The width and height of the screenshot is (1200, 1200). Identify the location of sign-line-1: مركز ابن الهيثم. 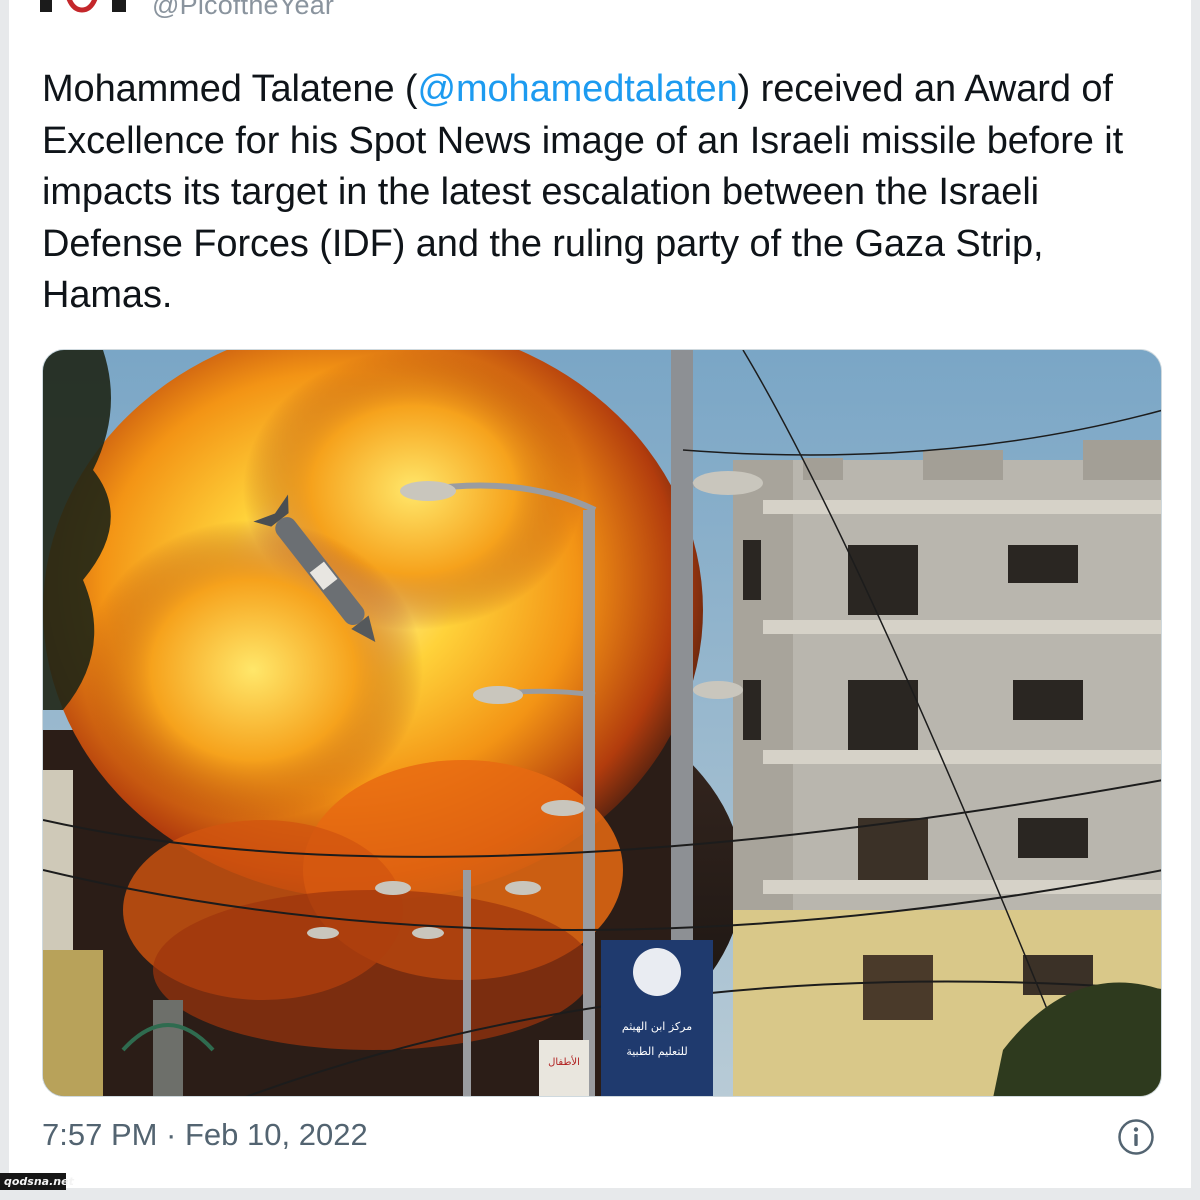
(657, 1026).